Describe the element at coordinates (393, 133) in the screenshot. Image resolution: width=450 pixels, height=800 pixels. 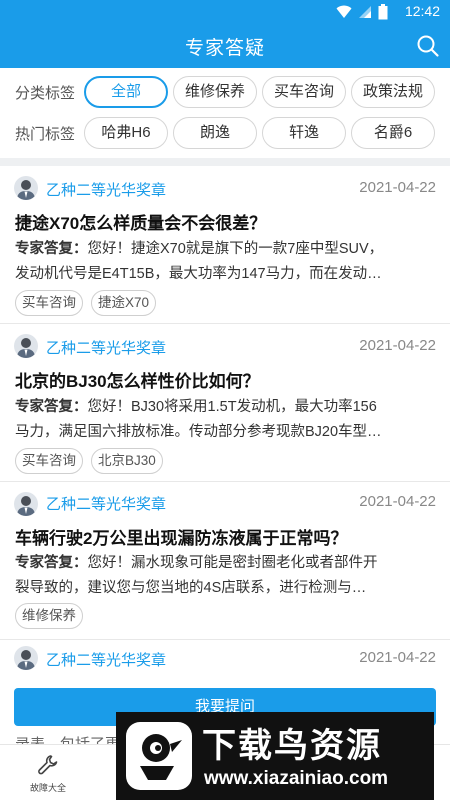
I see `hot-tag-mg6: 名爵6` at that location.